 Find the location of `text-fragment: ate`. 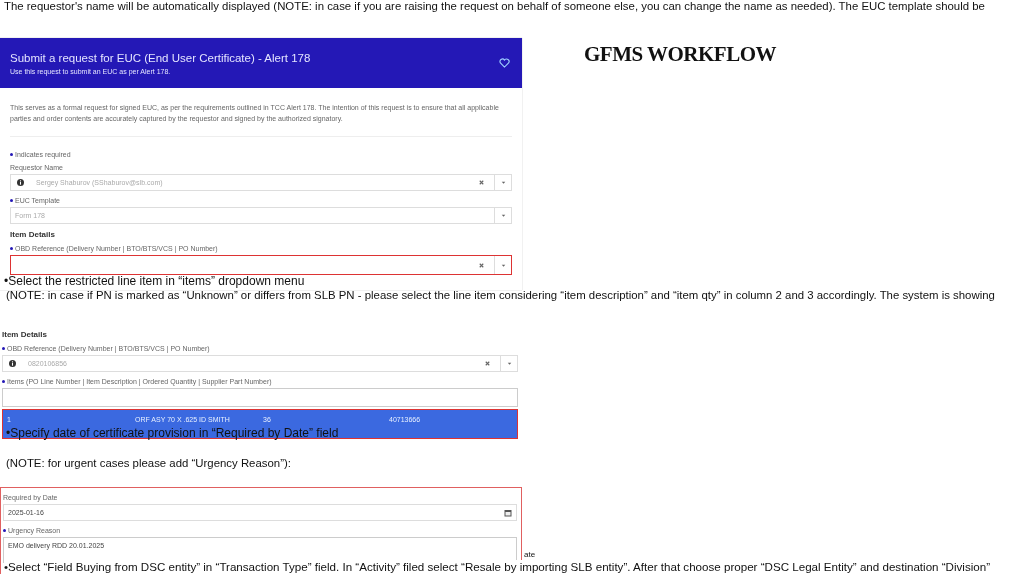

text-fragment: ate is located at coordinates (530, 554).